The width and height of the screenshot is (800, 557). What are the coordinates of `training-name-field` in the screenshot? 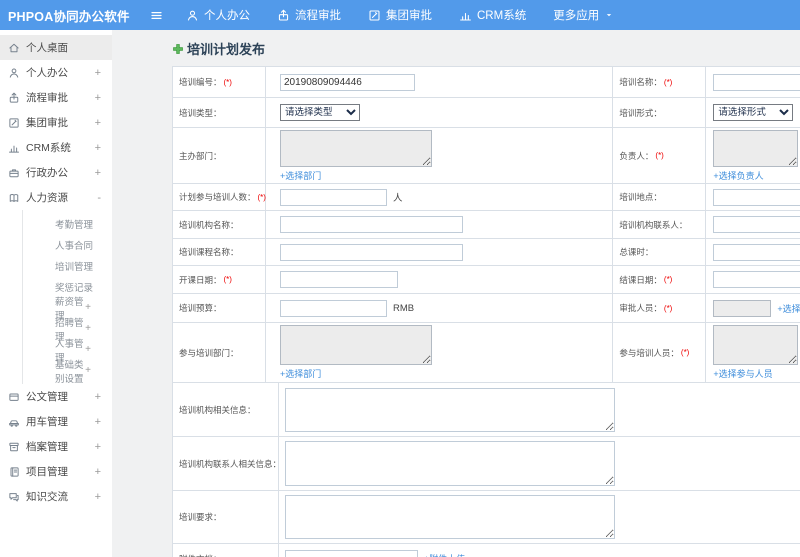 It's located at (753, 82).